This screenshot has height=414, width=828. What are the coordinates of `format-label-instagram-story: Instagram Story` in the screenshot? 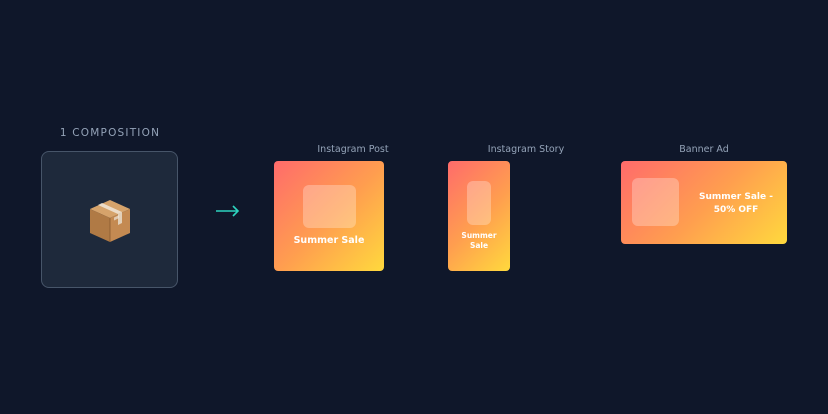 It's located at (526, 149).